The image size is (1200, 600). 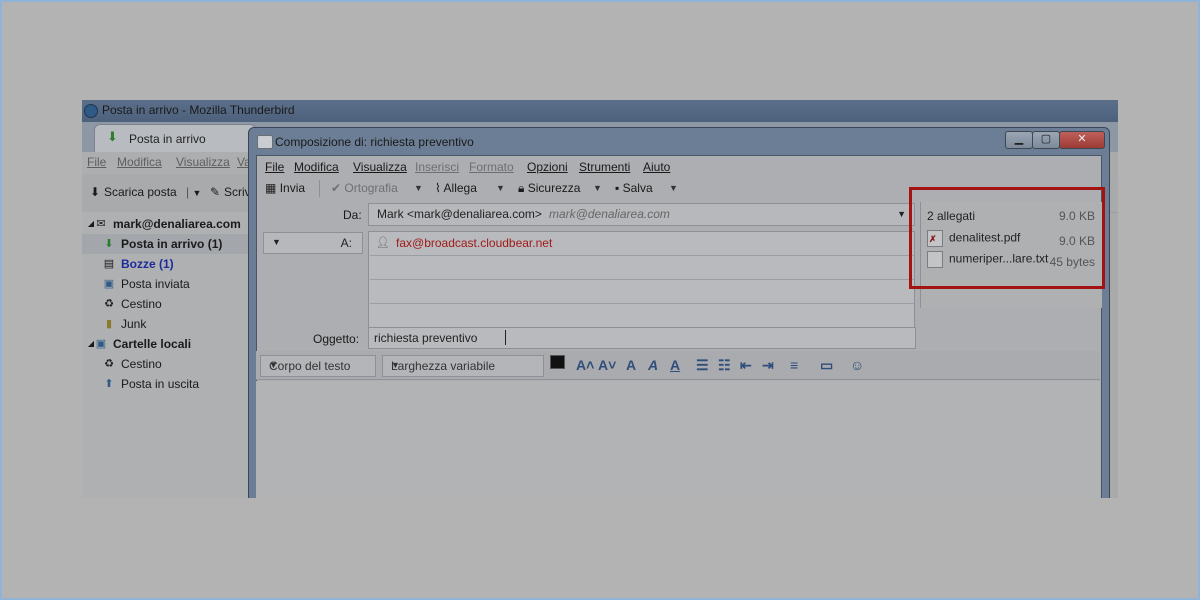 I want to click on smiley-icon: ☺, so click(x=857, y=365).